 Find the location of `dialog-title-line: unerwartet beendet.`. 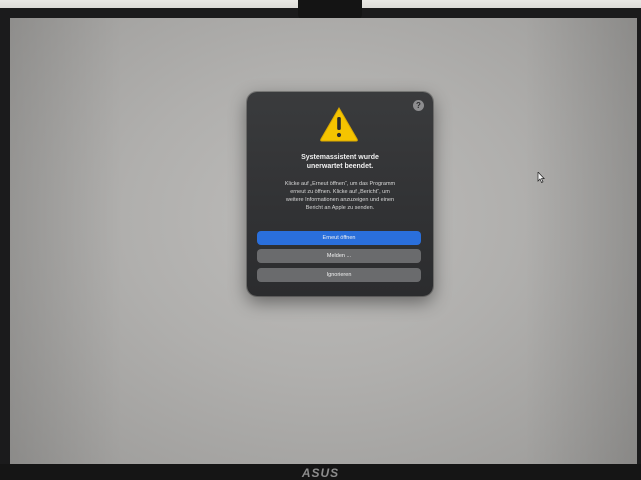

dialog-title-line: unerwartet beendet. is located at coordinates (340, 166).